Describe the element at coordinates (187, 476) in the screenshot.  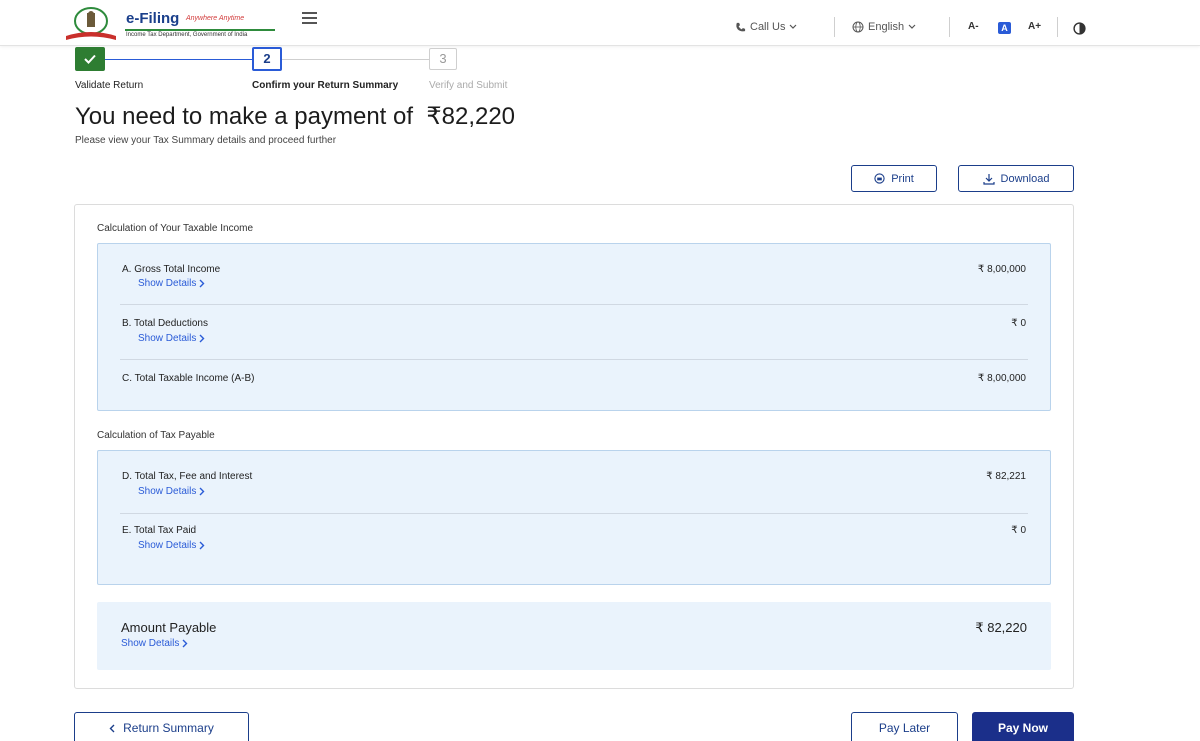
I see `row-label: D. Total Tax, Fee and Interest` at that location.